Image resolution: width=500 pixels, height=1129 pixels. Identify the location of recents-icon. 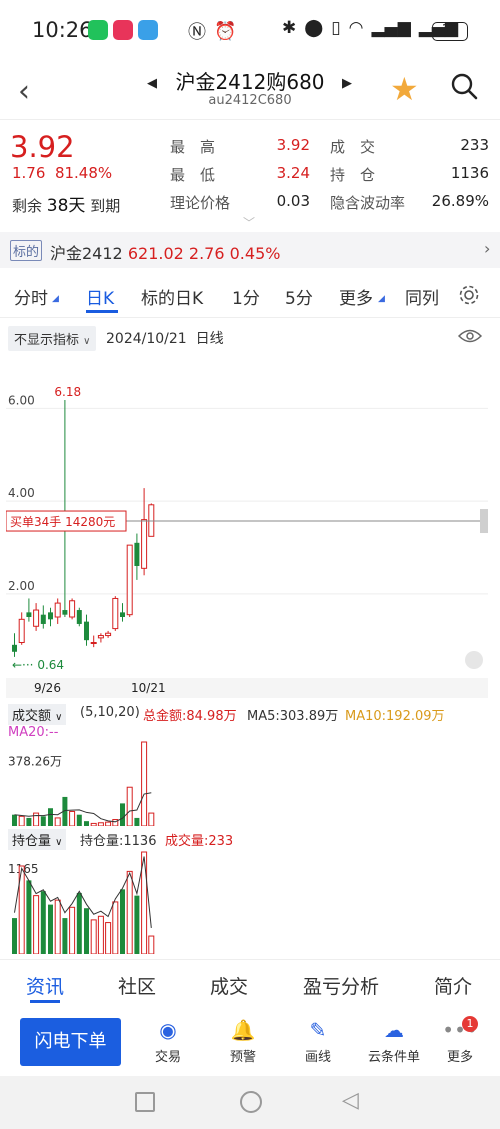
(145, 1102).